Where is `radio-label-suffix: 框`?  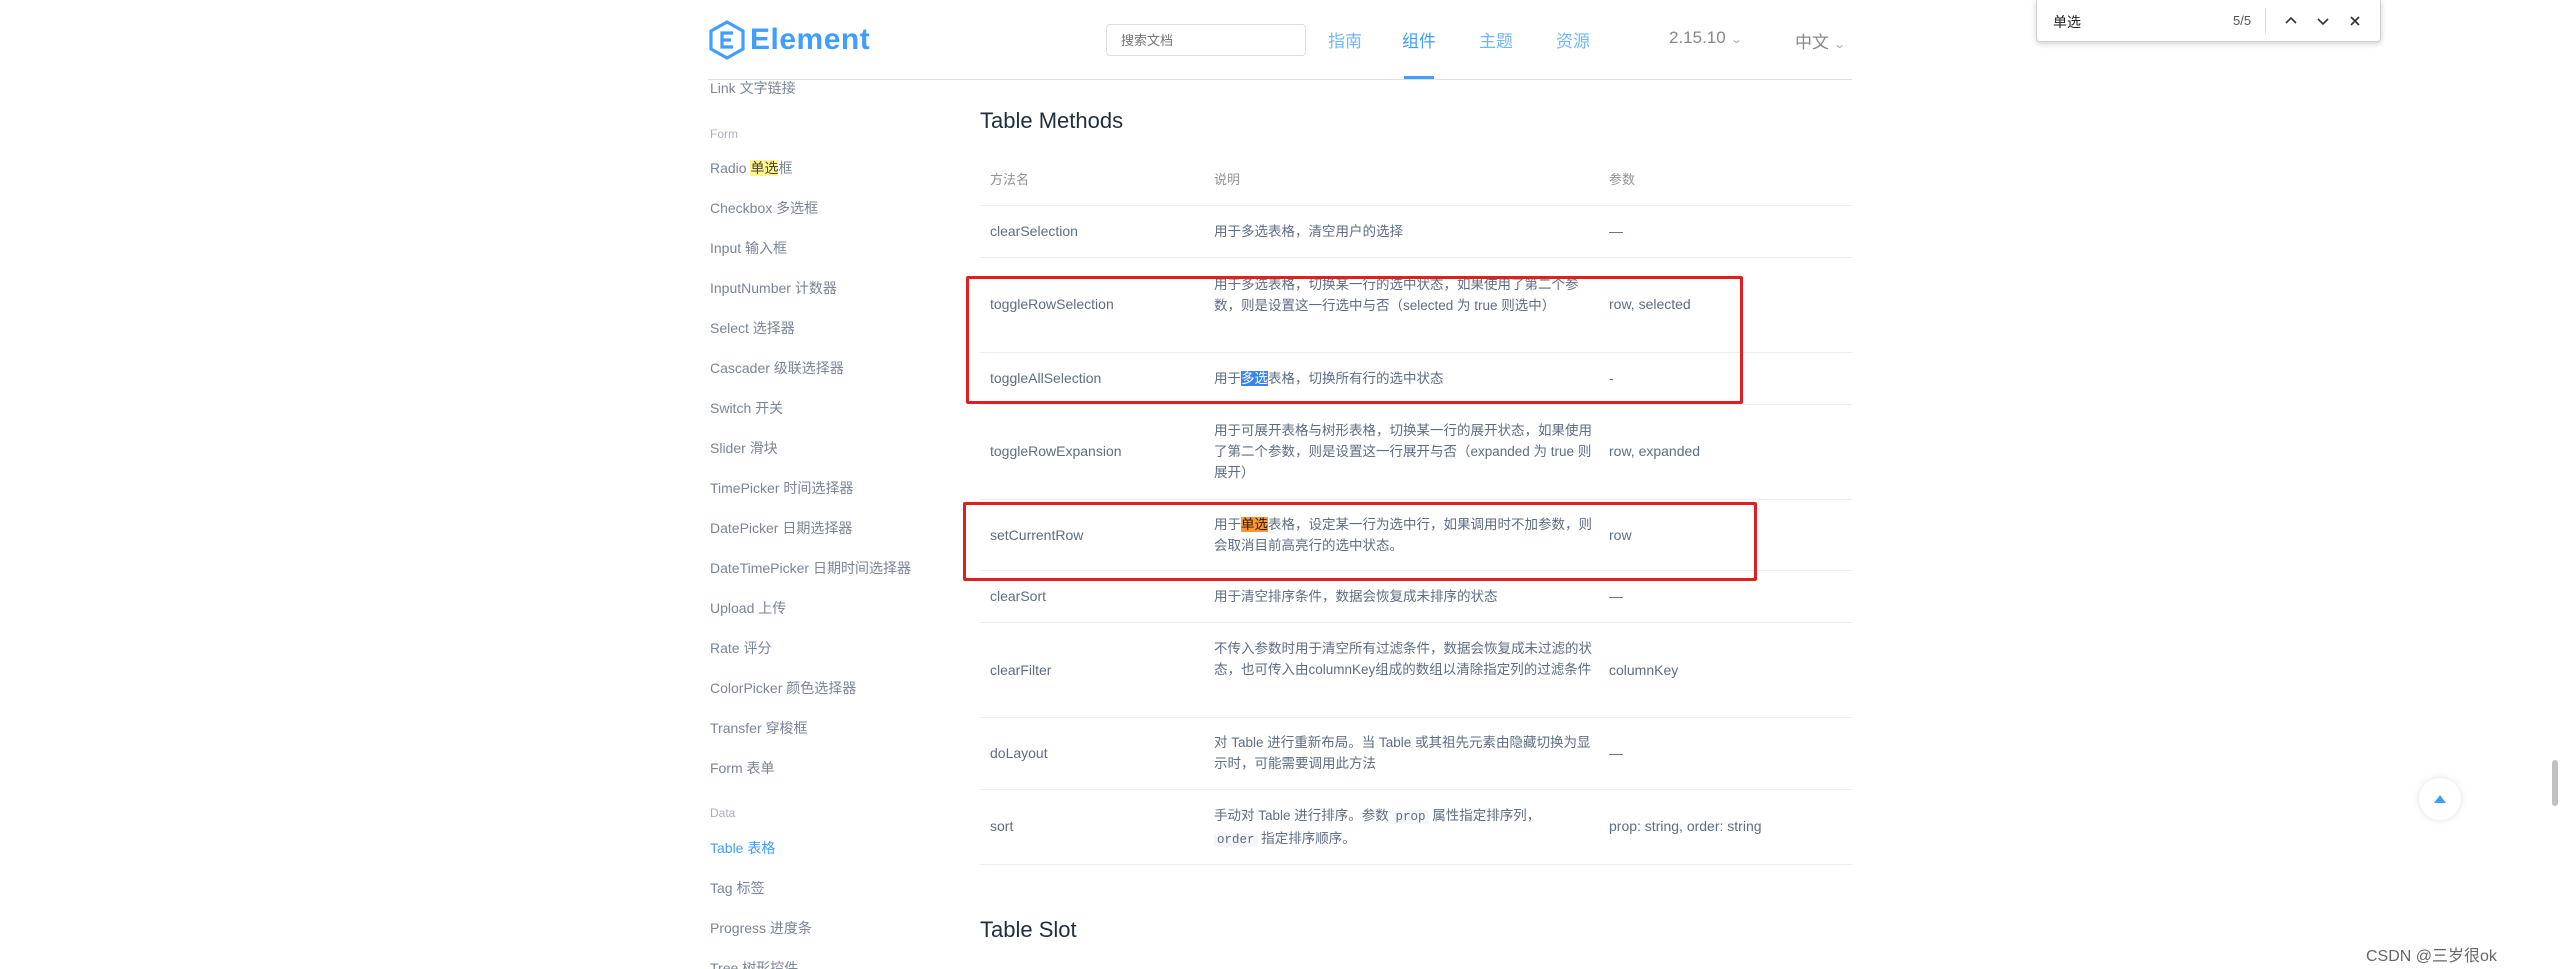
radio-label-suffix: 框 is located at coordinates (785, 168).